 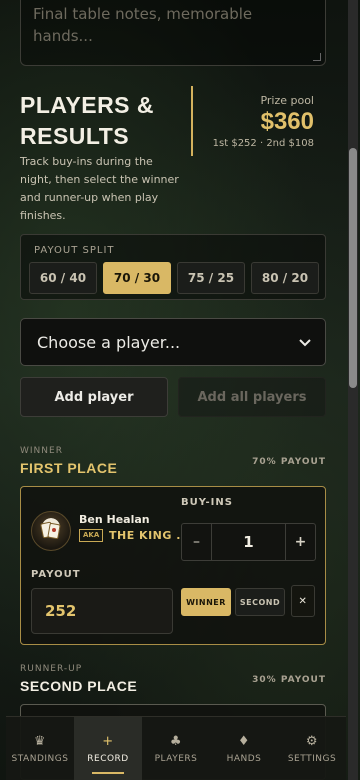 I want to click on add-player-button: Add player, so click(x=94, y=397).